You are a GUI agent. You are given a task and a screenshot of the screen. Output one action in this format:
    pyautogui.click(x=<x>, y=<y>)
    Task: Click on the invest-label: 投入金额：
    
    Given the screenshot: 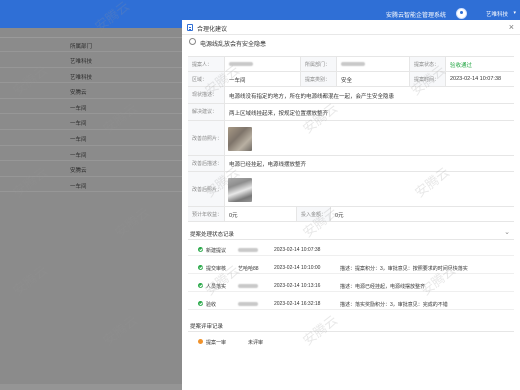 What is the action you would take?
    pyautogui.click(x=314, y=214)
    